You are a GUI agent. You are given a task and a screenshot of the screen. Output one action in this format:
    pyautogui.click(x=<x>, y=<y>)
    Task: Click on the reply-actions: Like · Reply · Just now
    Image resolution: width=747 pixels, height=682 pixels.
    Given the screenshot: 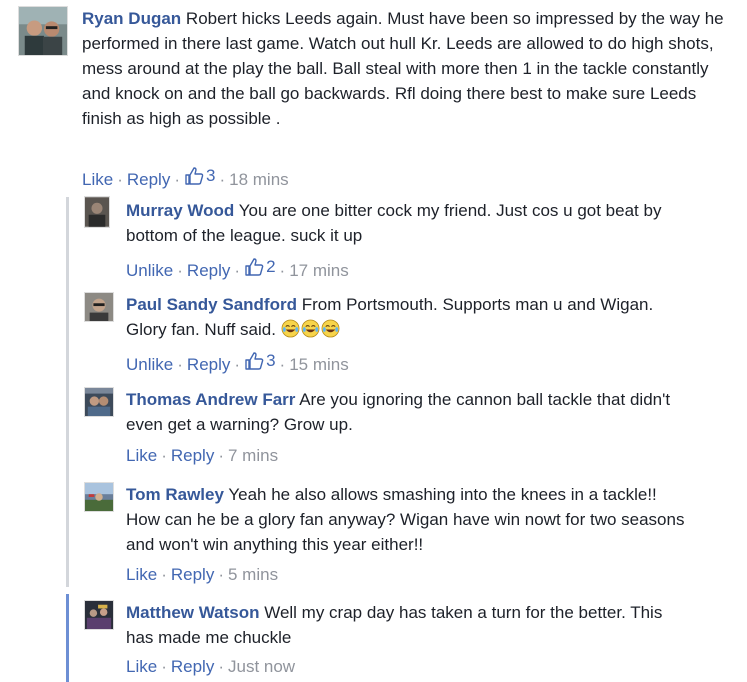 What is the action you would take?
    pyautogui.click(x=211, y=666)
    